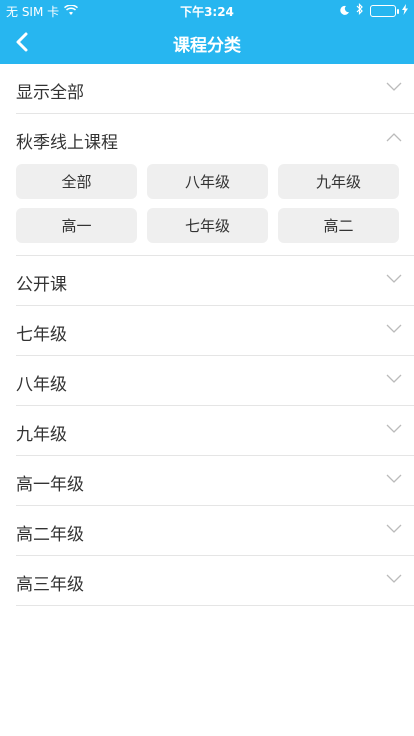  I want to click on category-label: 高一年级, so click(50, 485).